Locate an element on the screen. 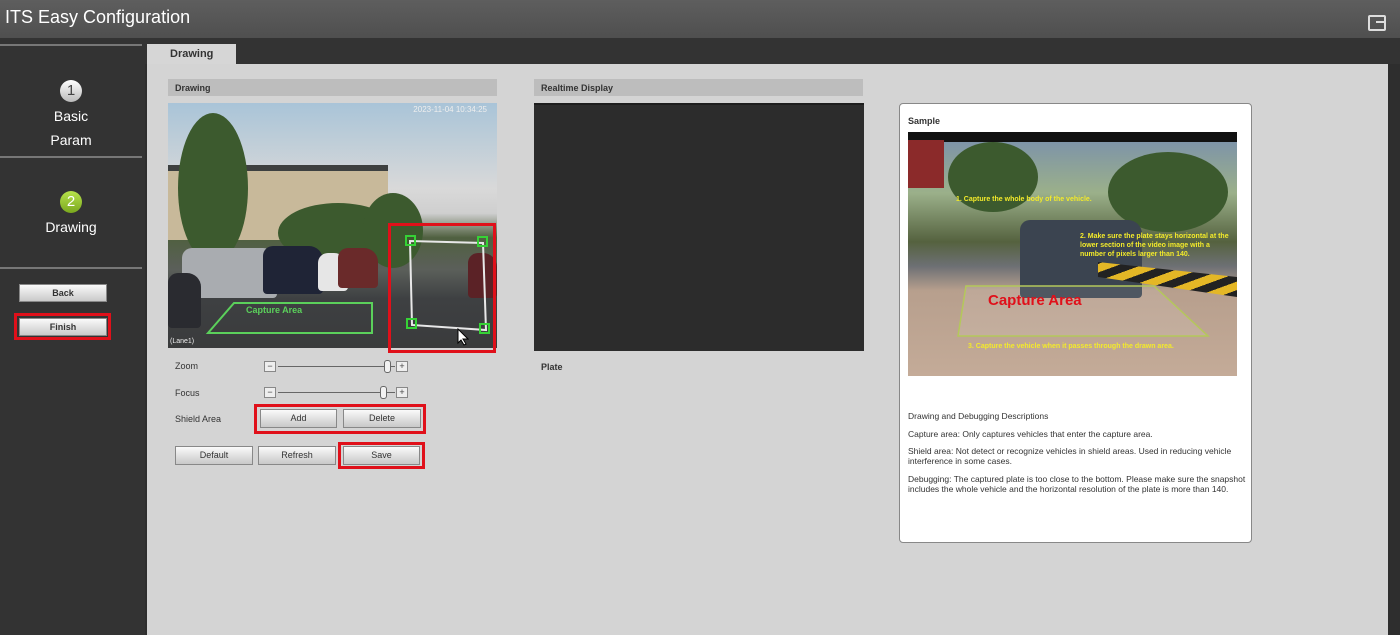  step-basic-param: 1 Basic Param is located at coordinates (71, 114).